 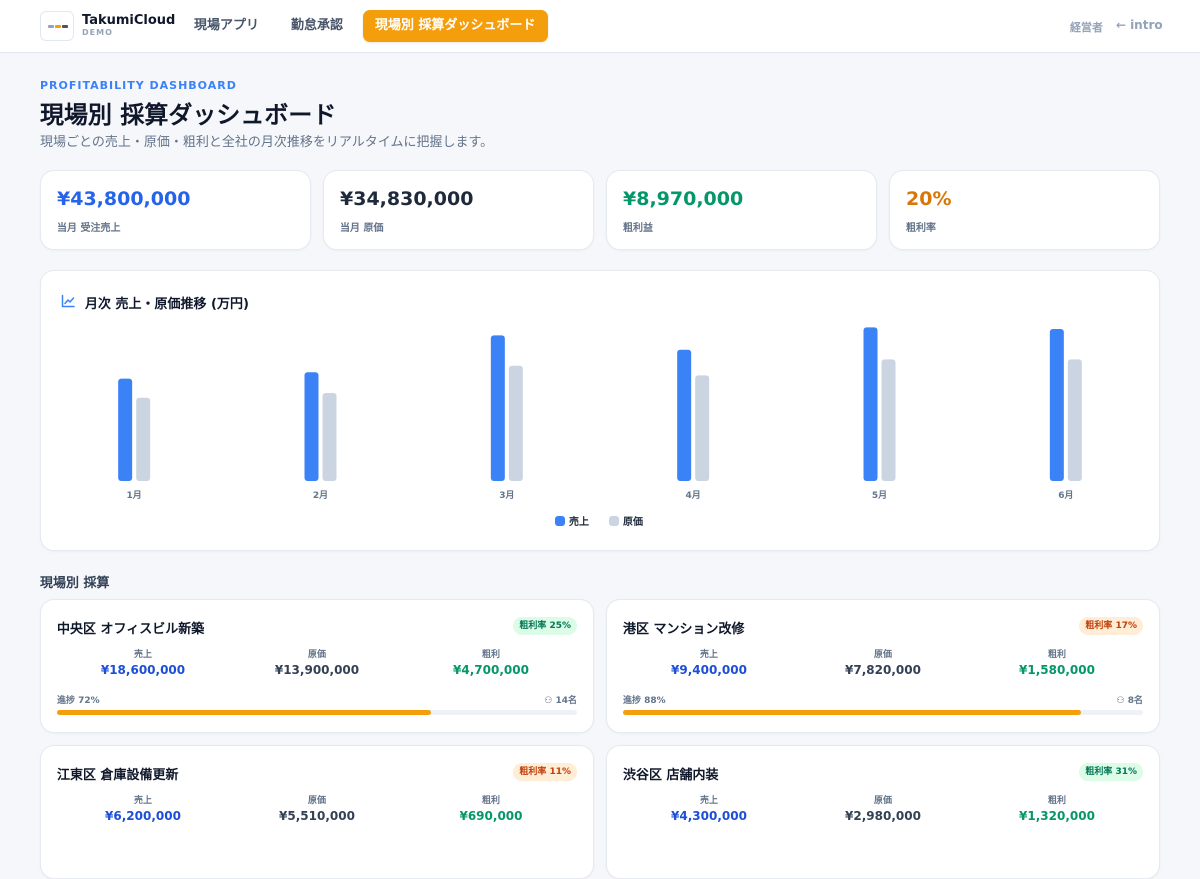 What do you see at coordinates (68, 301) in the screenshot?
I see `line-chart-icon` at bounding box center [68, 301].